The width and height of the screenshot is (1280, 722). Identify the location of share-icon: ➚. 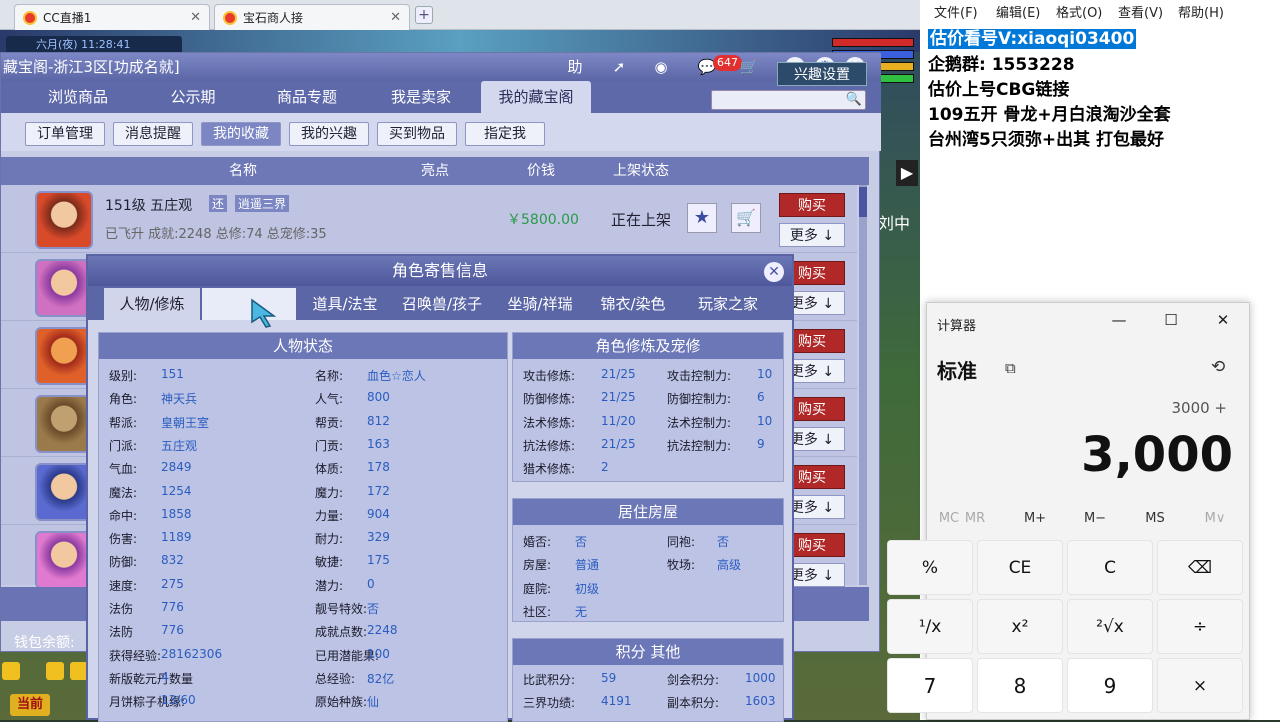
(619, 67).